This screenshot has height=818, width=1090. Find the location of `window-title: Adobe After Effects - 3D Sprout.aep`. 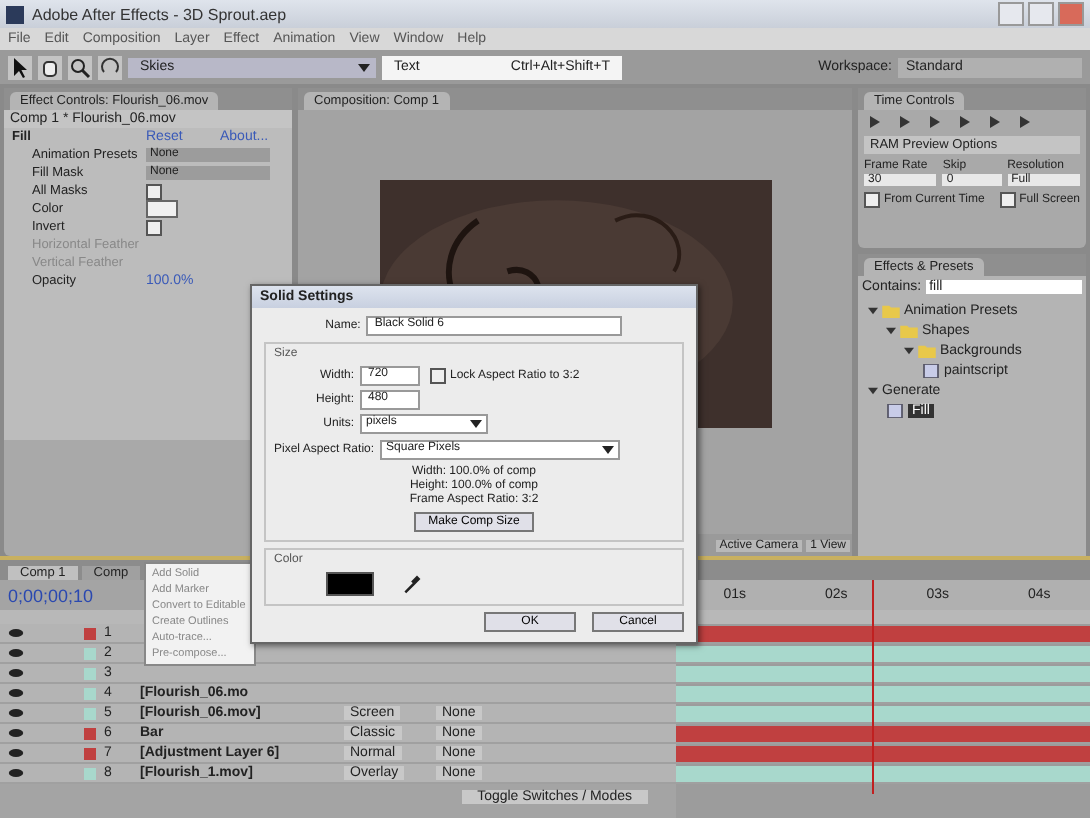

window-title: Adobe After Effects - 3D Sprout.aep is located at coordinates (159, 14).